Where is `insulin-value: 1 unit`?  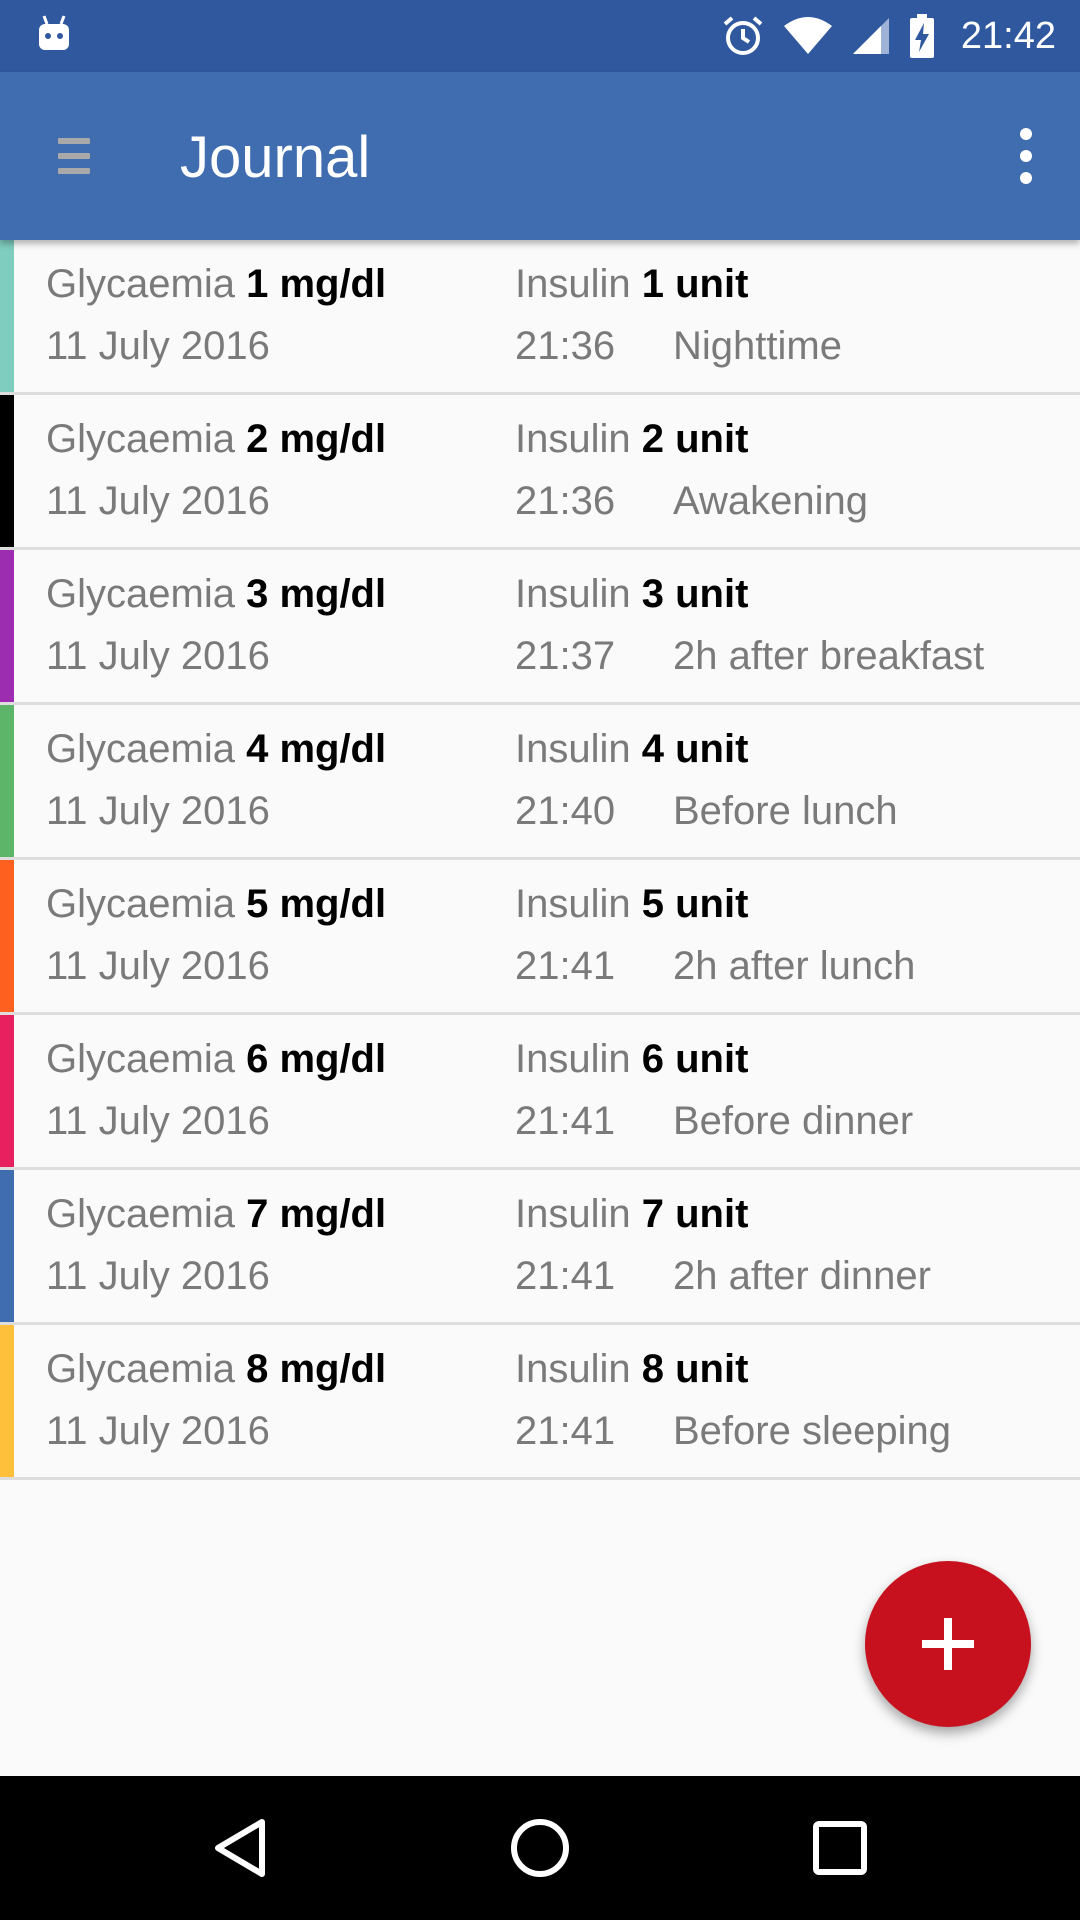 insulin-value: 1 unit is located at coordinates (695, 284).